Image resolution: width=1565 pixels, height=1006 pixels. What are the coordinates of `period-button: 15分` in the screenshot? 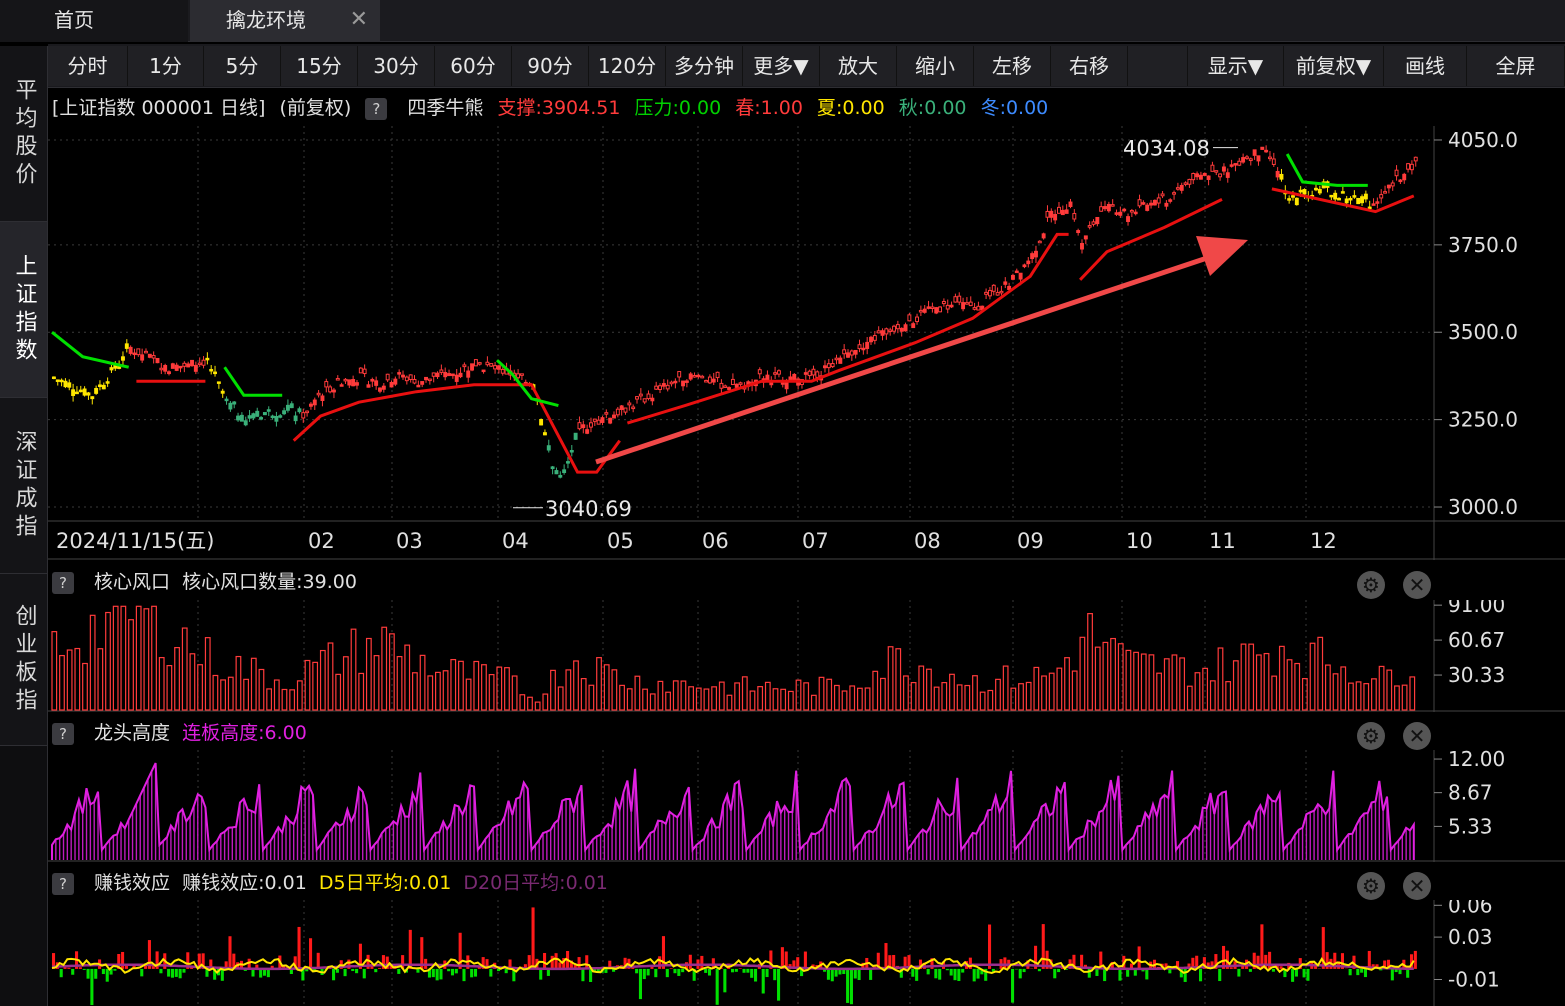 It's located at (319, 66).